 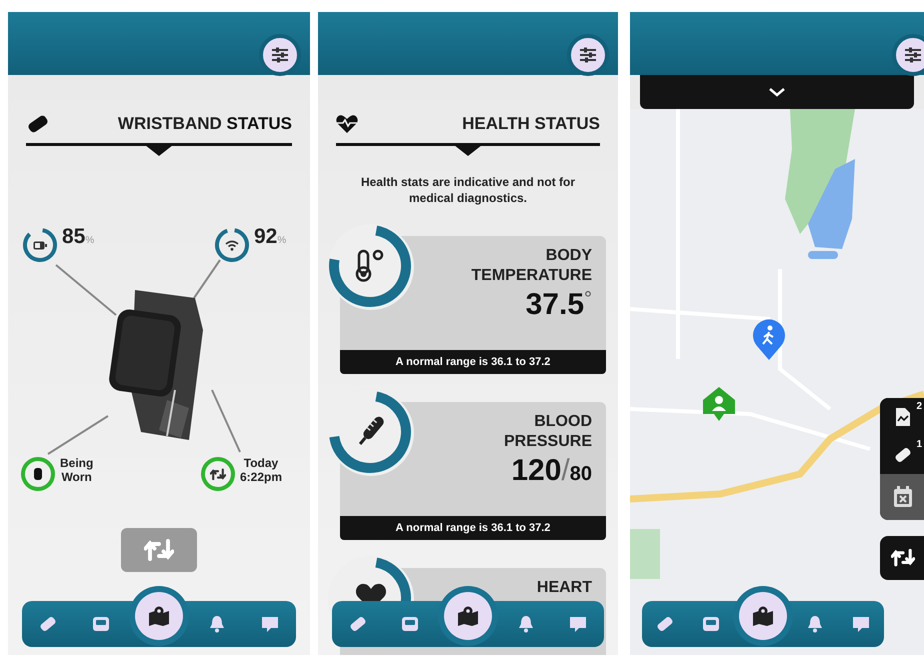 What do you see at coordinates (919, 406) in the screenshot?
I see `count-label: 2` at bounding box center [919, 406].